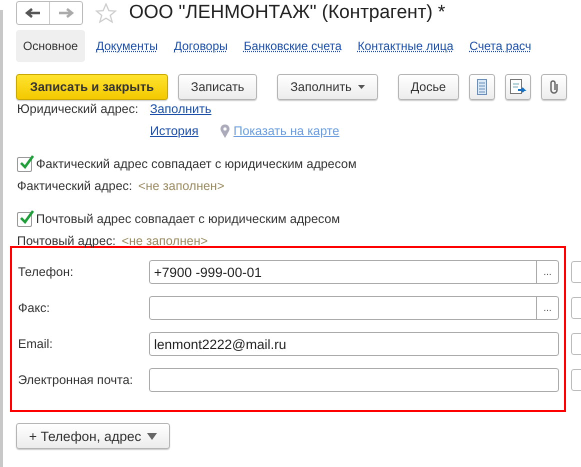  I want to click on field-label: Фактический адрес:, so click(74, 186).